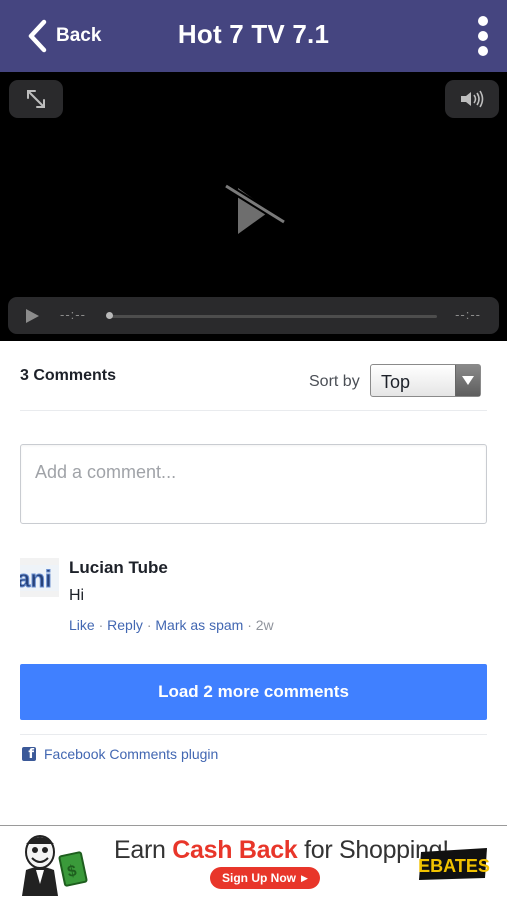 The image size is (507, 901). Describe the element at coordinates (253, 692) in the screenshot. I see `load-more-comments-button: Load 2 more comments` at that location.